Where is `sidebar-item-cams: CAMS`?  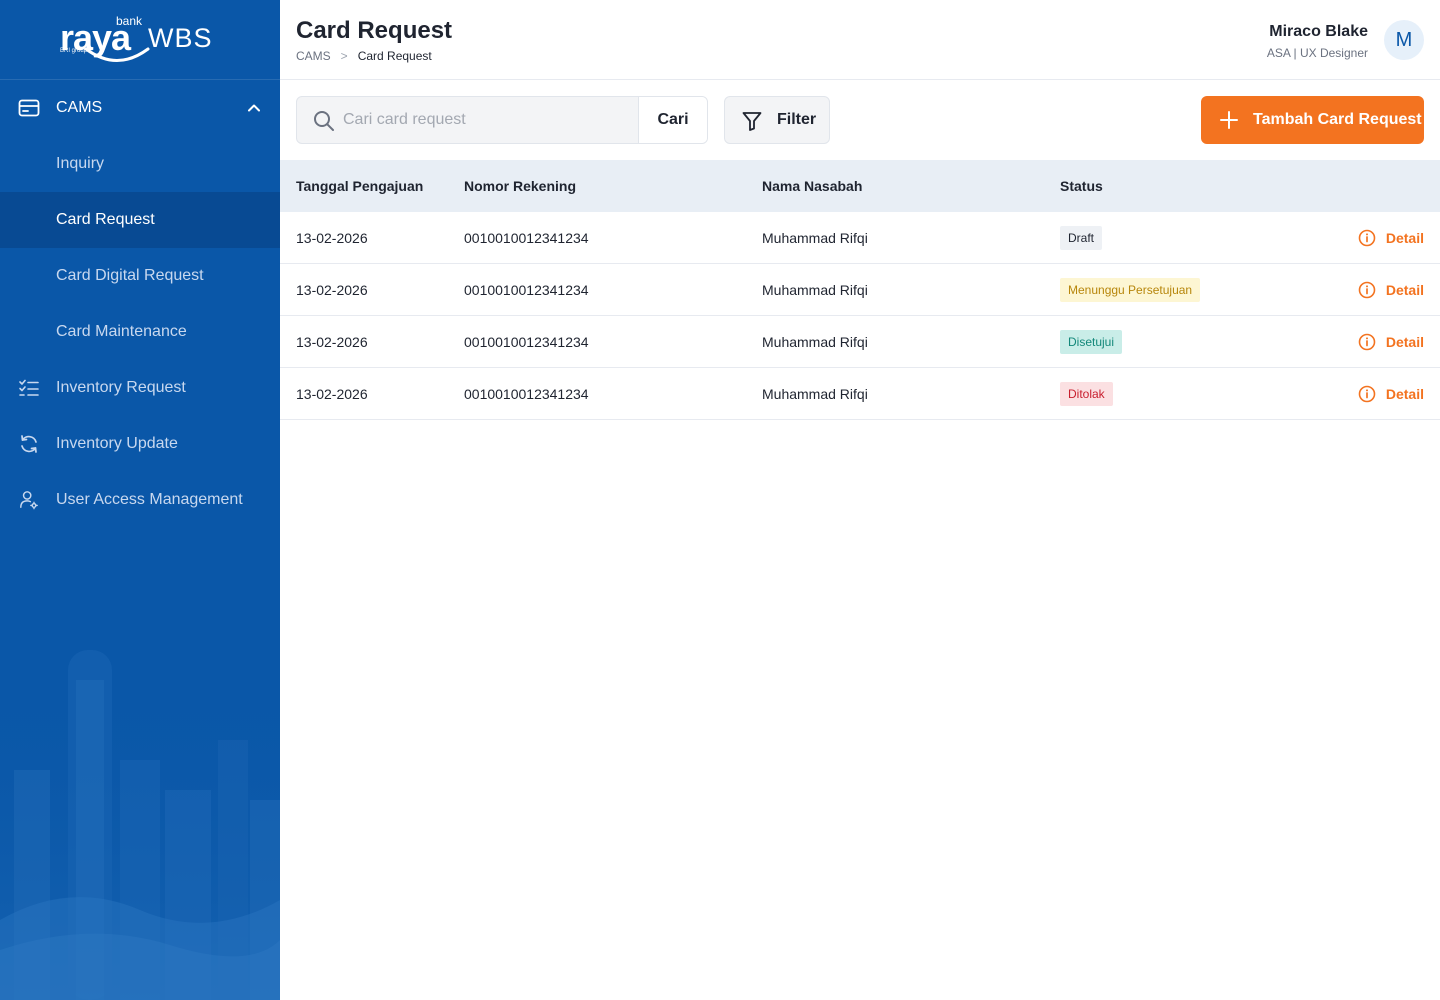
sidebar-item-cams: CAMS is located at coordinates (140, 108).